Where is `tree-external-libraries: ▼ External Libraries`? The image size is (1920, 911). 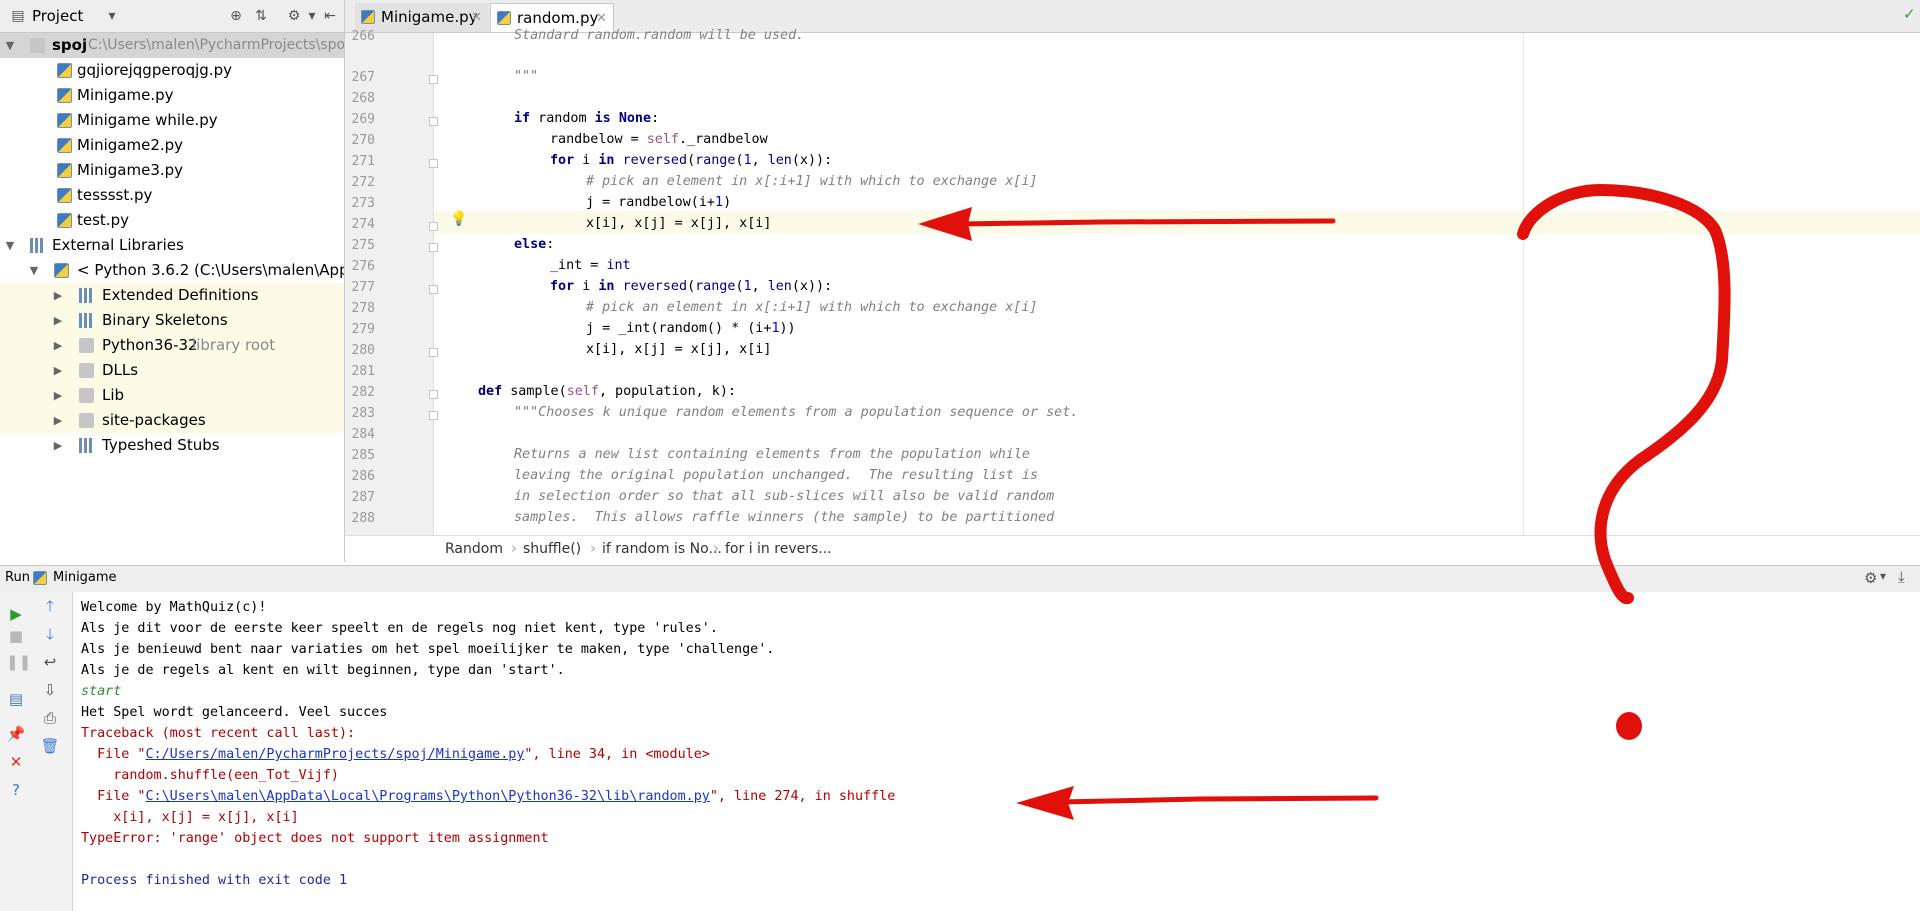 tree-external-libraries: ▼ External Libraries is located at coordinates (172, 245).